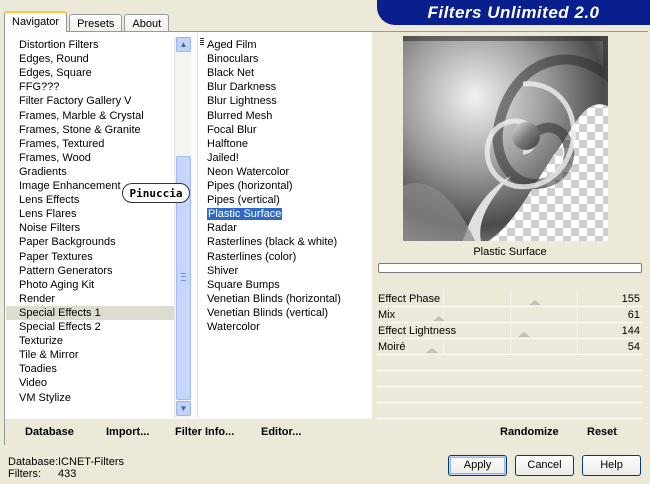 This screenshot has width=650, height=484. What do you see at coordinates (90, 327) in the screenshot?
I see `category-item: Special Effects 2` at bounding box center [90, 327].